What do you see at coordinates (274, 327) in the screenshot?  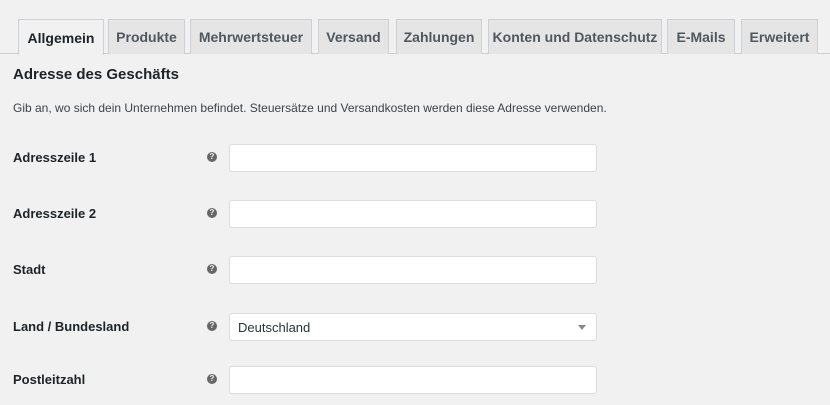 I see `country-selected-value: Deutschland` at bounding box center [274, 327].